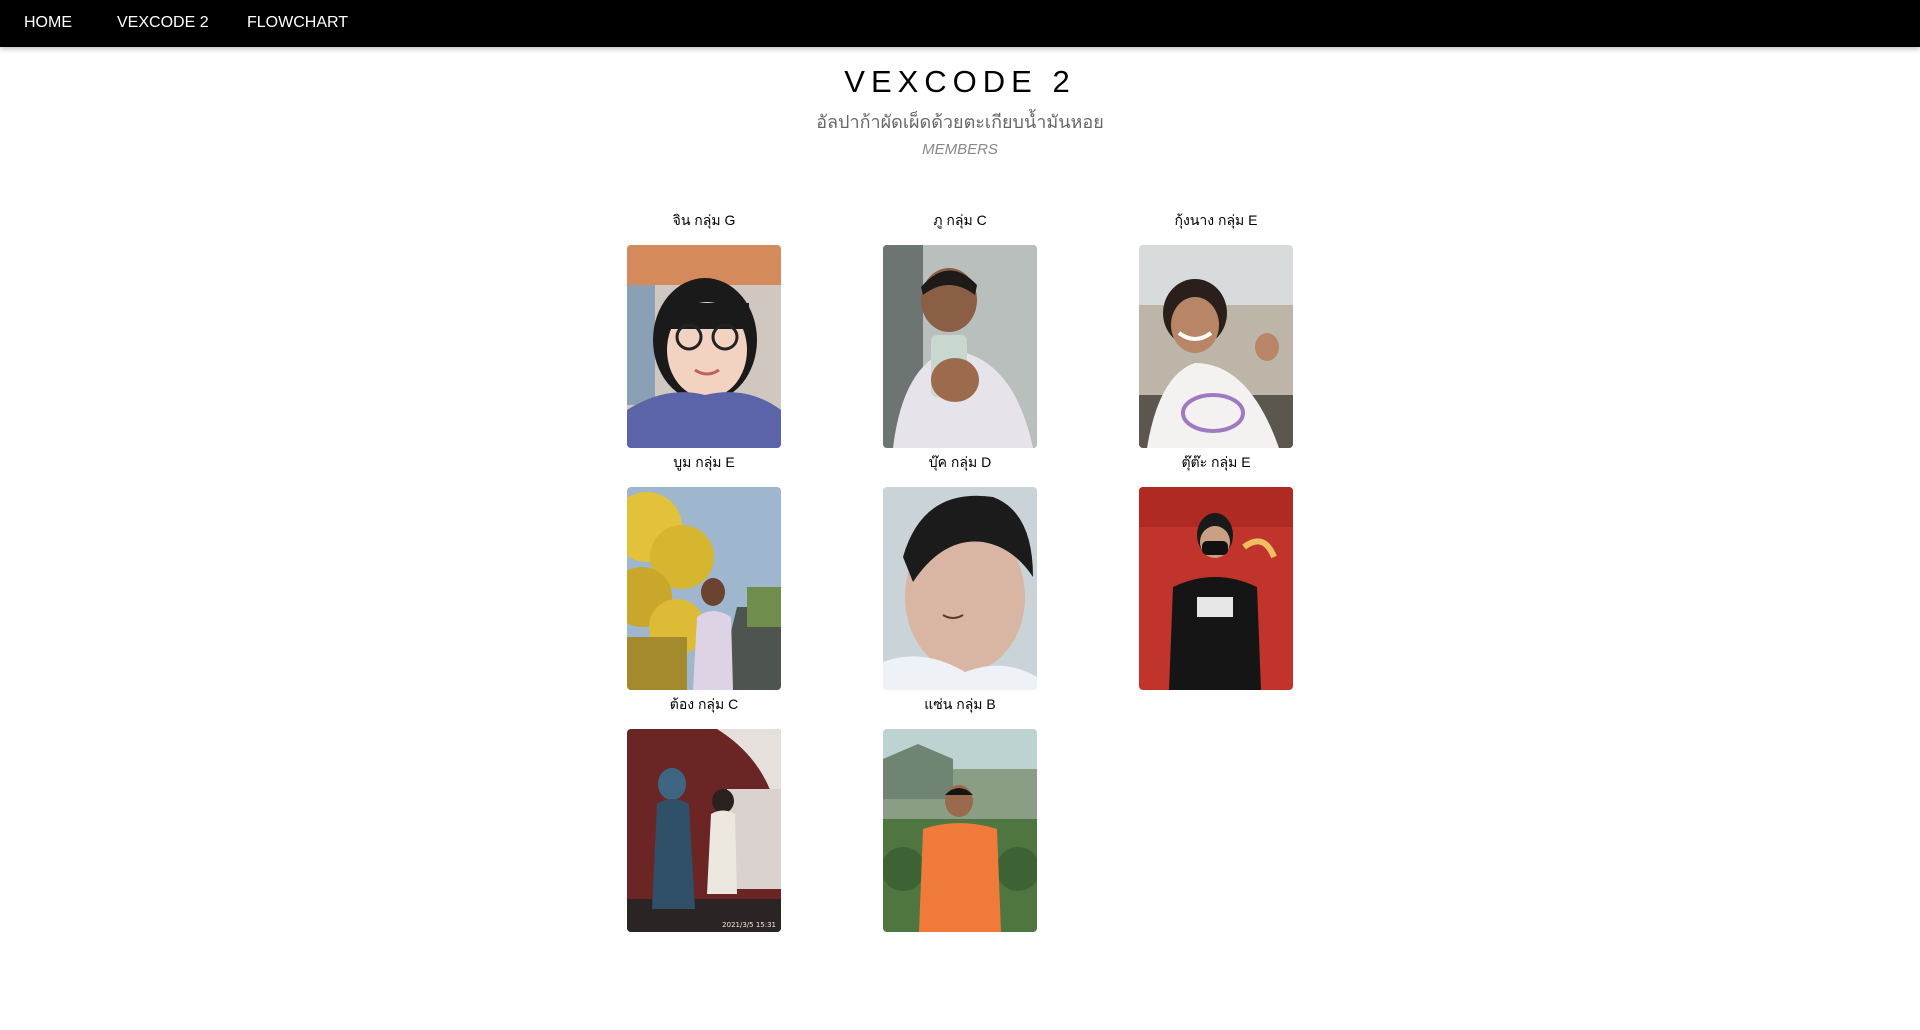 This screenshot has width=1920, height=1030. I want to click on member-photo-yellow-trees, so click(704, 588).